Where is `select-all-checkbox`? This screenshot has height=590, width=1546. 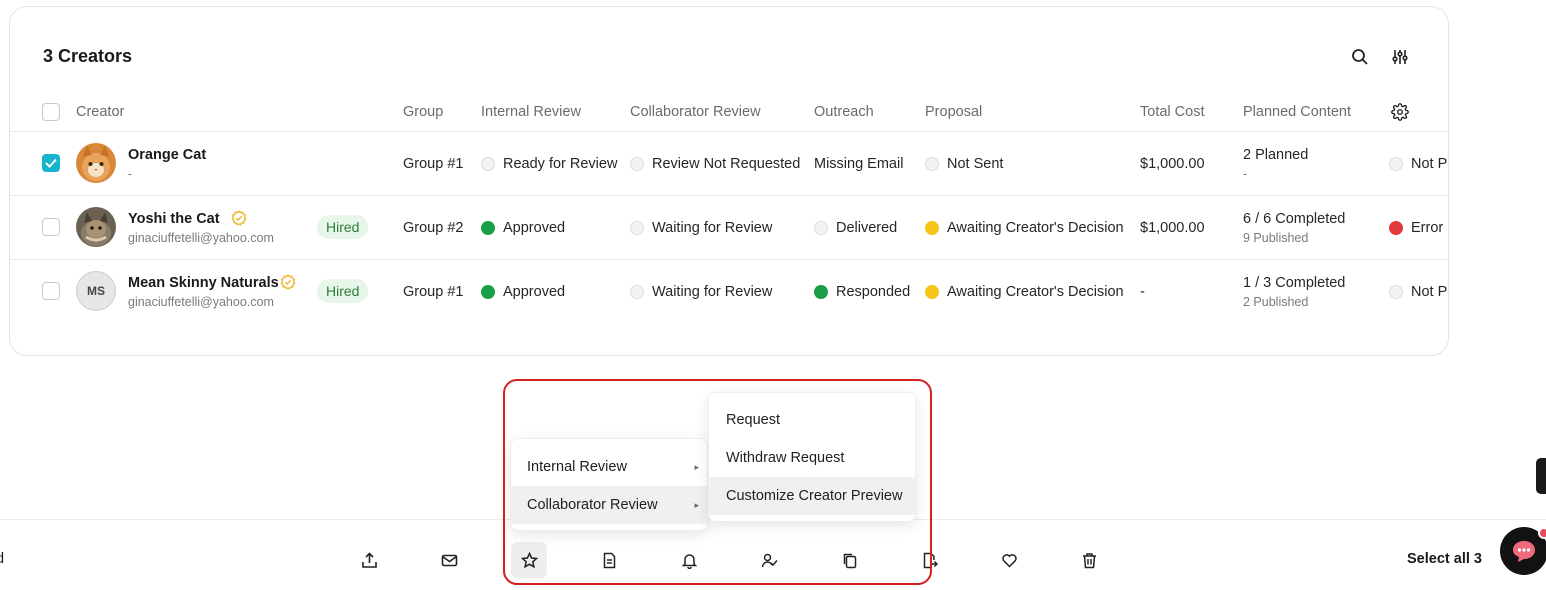
select-all-checkbox is located at coordinates (51, 112).